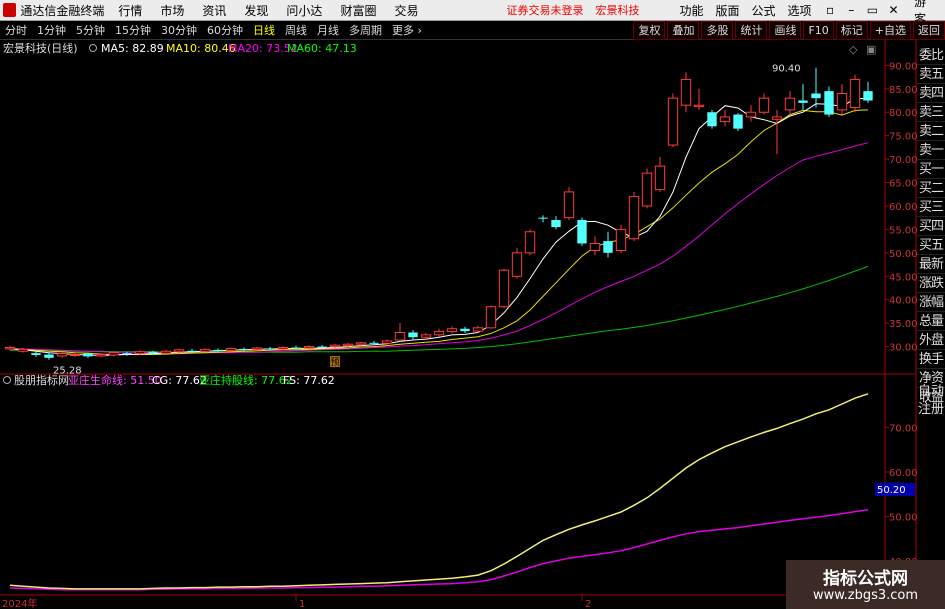  Describe the element at coordinates (931, 150) in the screenshot. I see `side-button: 卖一` at that location.